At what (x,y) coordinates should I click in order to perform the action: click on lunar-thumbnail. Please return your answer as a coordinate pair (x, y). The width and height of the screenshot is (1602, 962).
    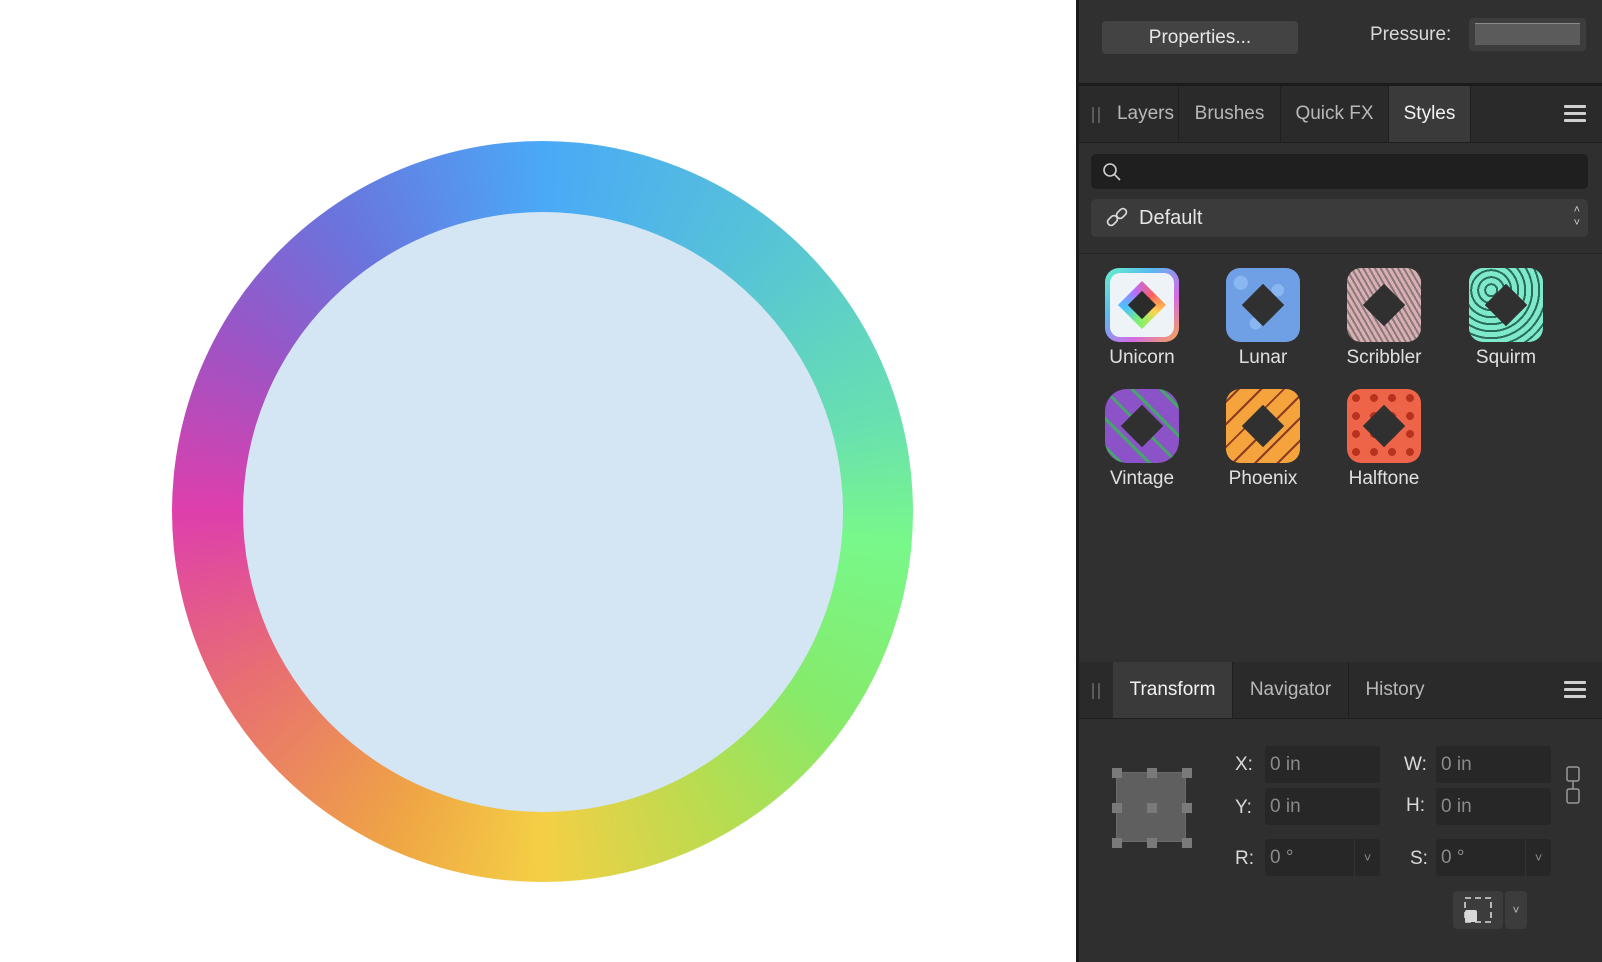
    Looking at the image, I should click on (1263, 305).